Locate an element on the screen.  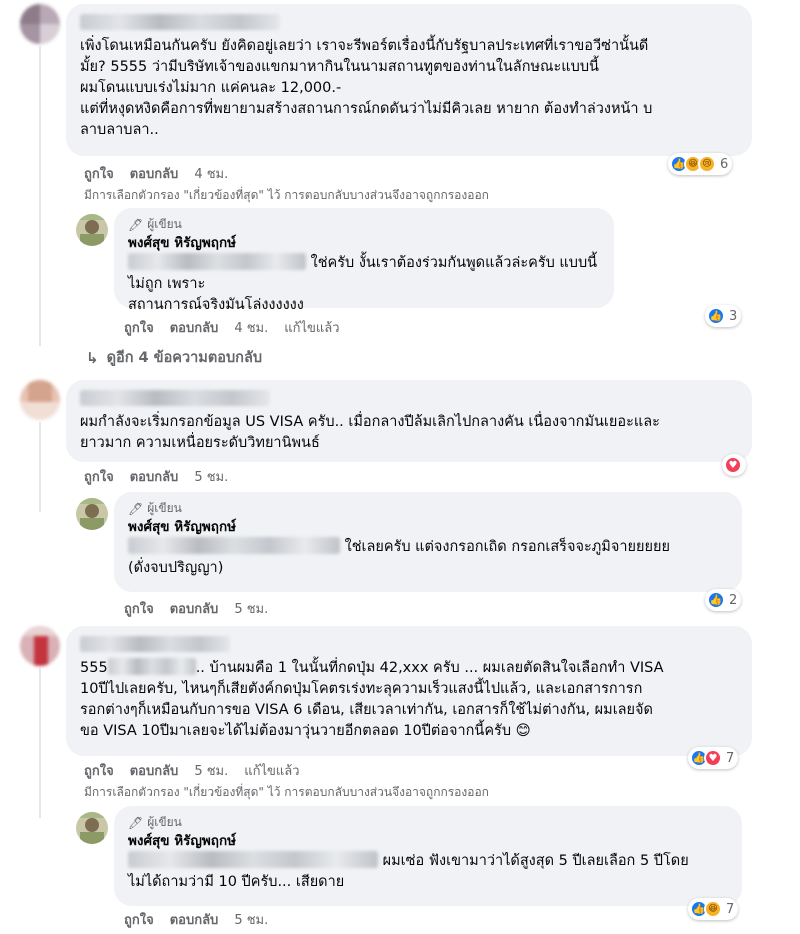
comment-time: 4 ชม. is located at coordinates (211, 173).